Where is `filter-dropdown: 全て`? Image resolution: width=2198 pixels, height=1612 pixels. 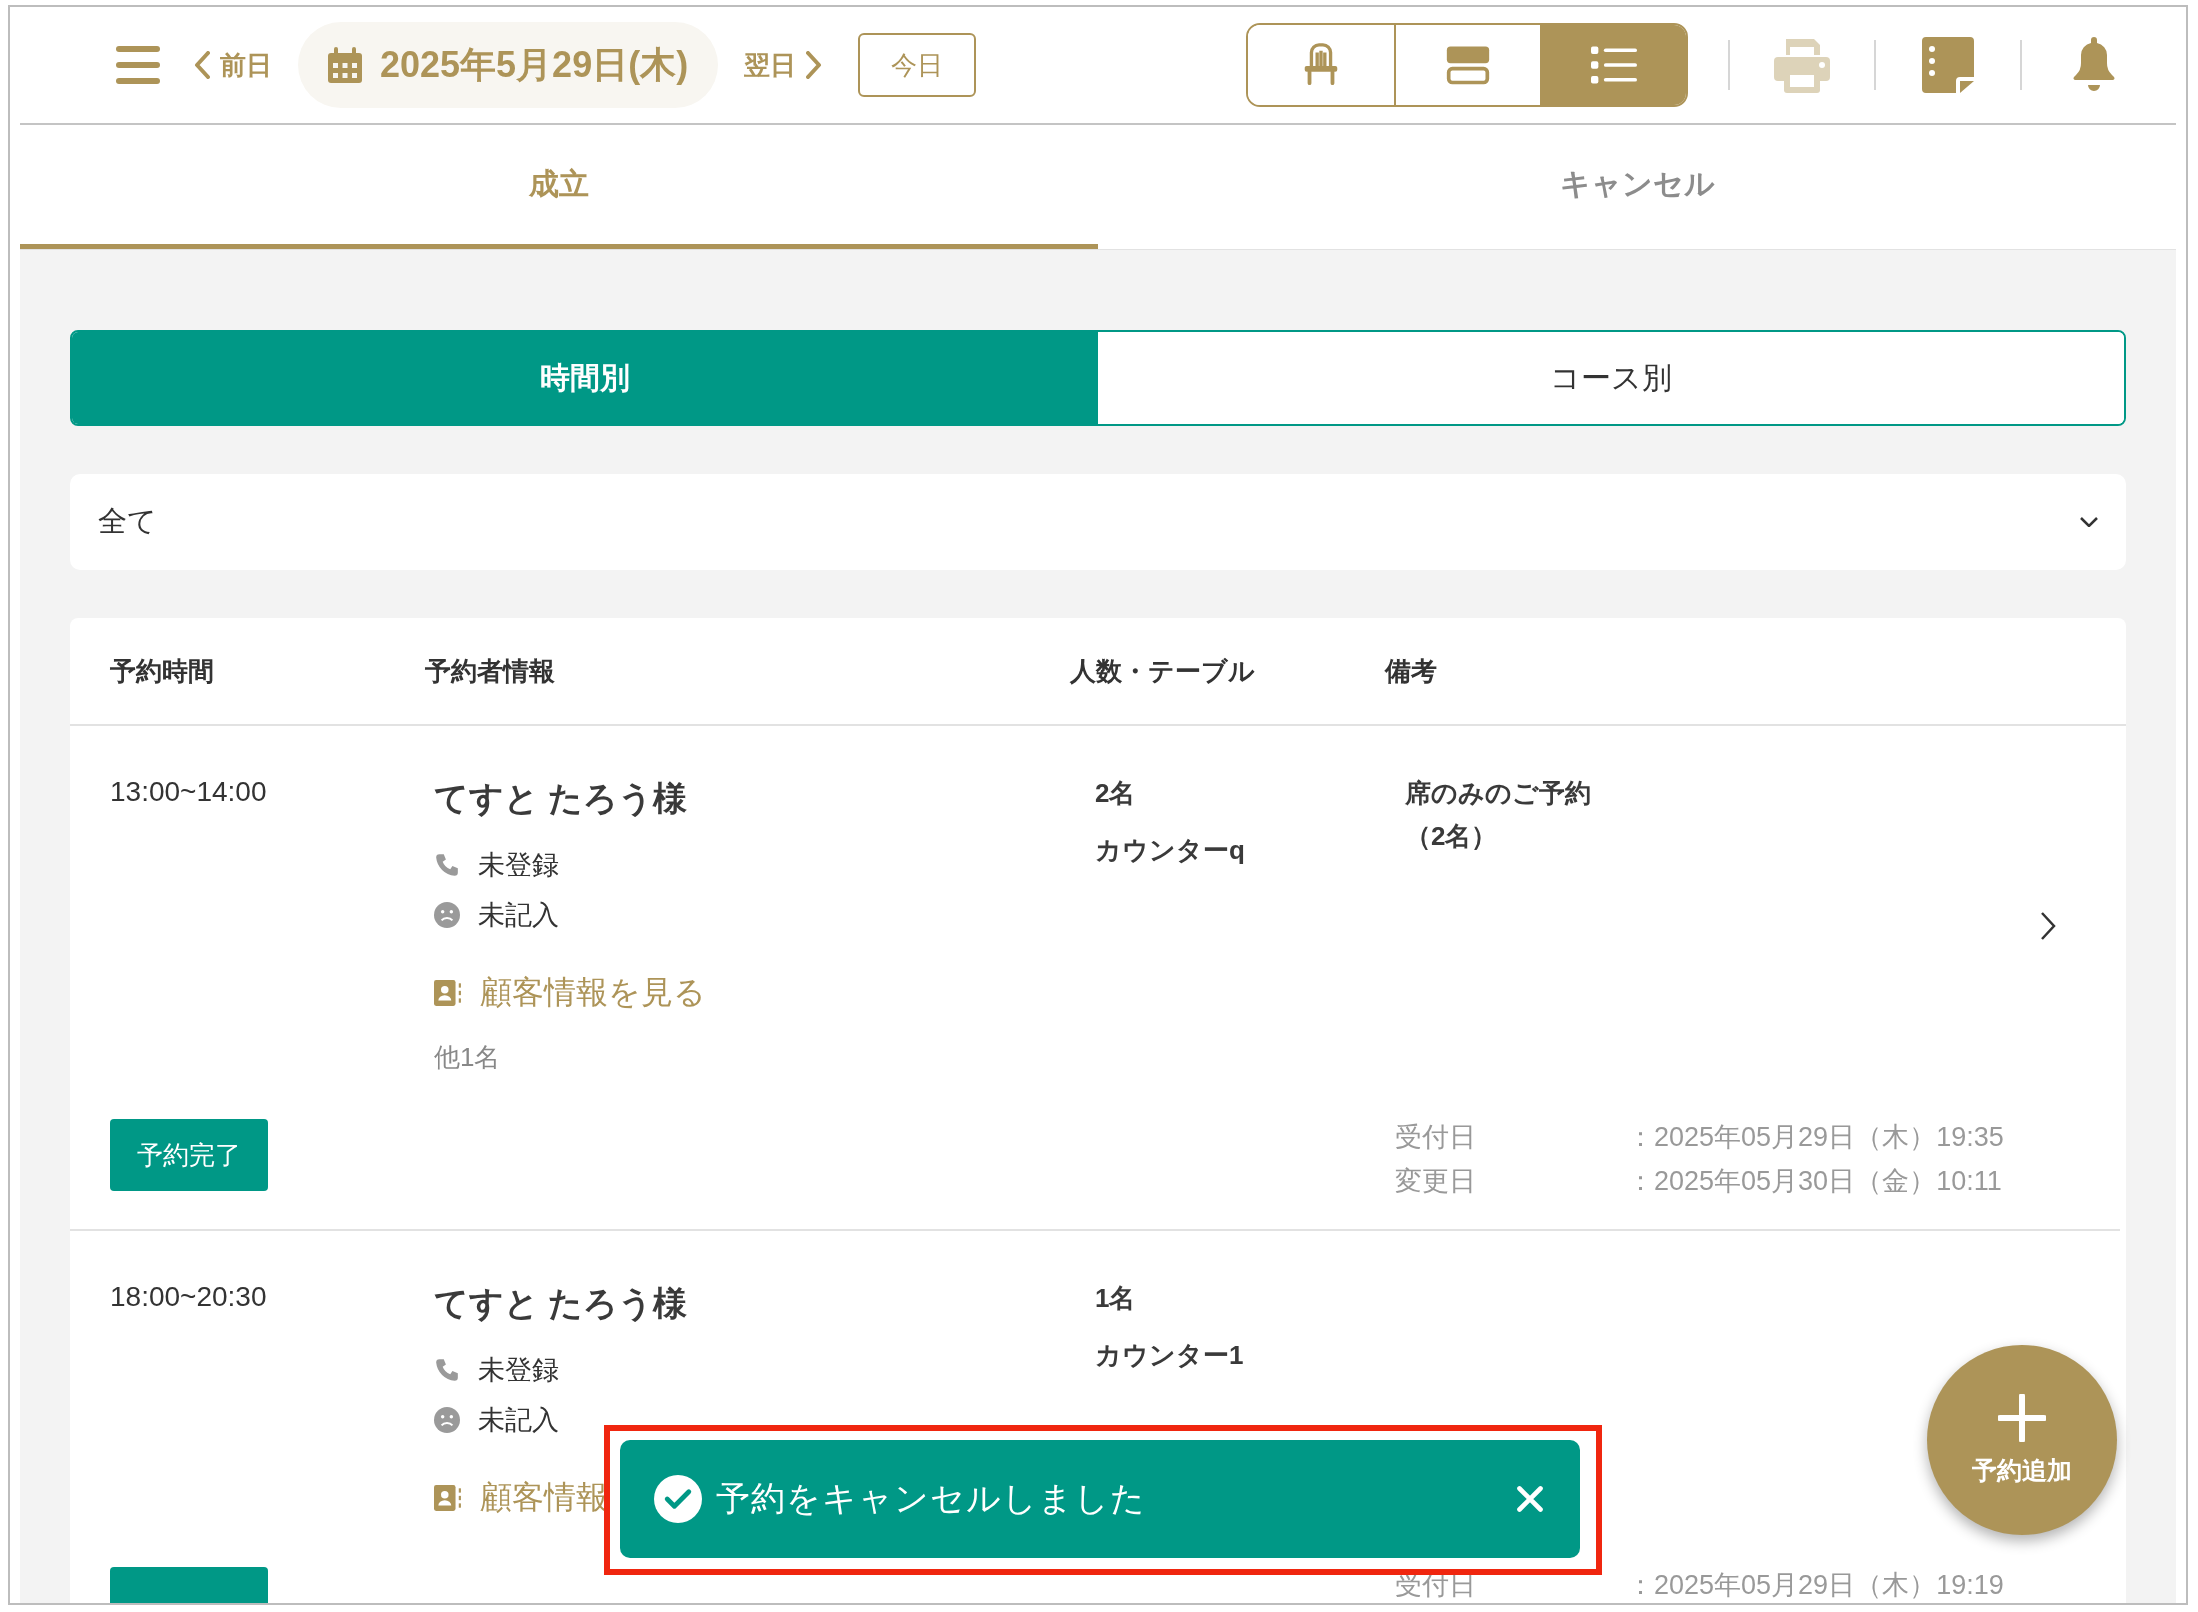 filter-dropdown: 全て is located at coordinates (1098, 522).